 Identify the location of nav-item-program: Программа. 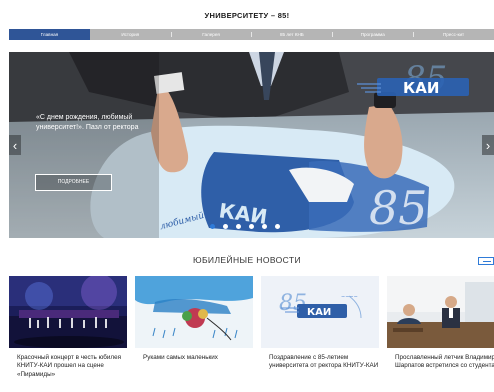
(372, 34).